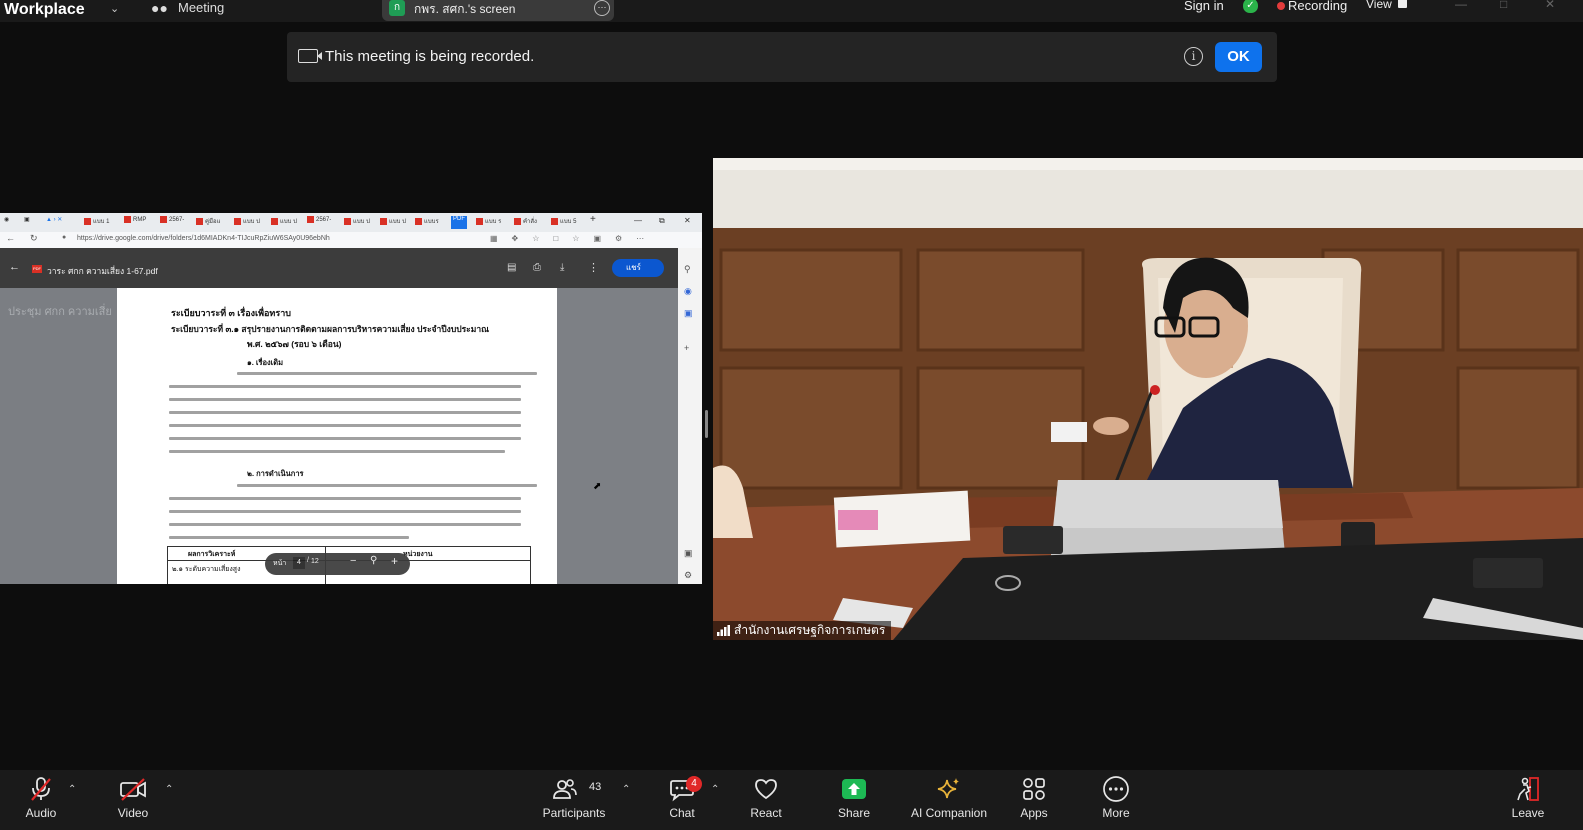  What do you see at coordinates (690, 416) in the screenshot?
I see `browser-sidebar: ⚲ ◉ ▣ + ▣ ⚙` at bounding box center [690, 416].